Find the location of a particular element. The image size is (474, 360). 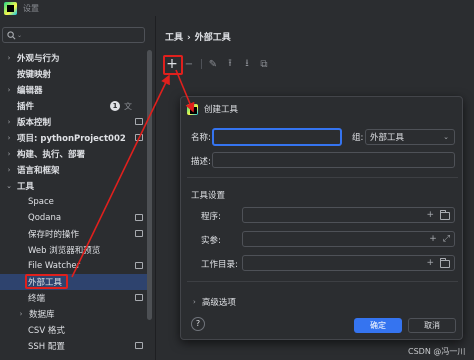

breadcrumb-root: 工具 is located at coordinates (174, 38).